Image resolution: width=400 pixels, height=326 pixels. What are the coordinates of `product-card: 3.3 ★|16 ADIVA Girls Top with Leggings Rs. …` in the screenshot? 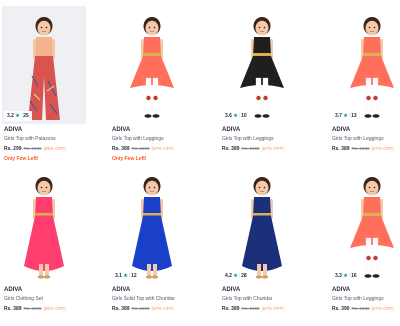 It's located at (365, 246).